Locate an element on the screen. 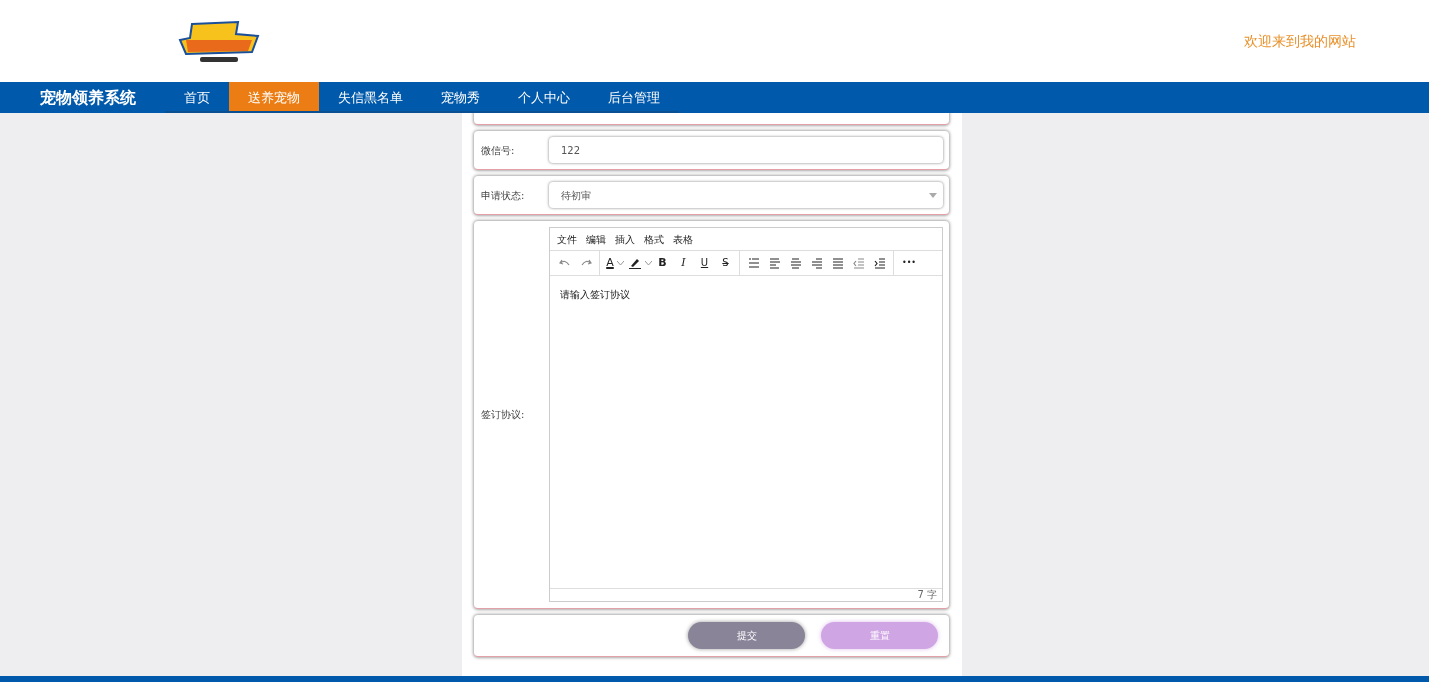 The image size is (1429, 682). underline-button: U is located at coordinates (704, 263).